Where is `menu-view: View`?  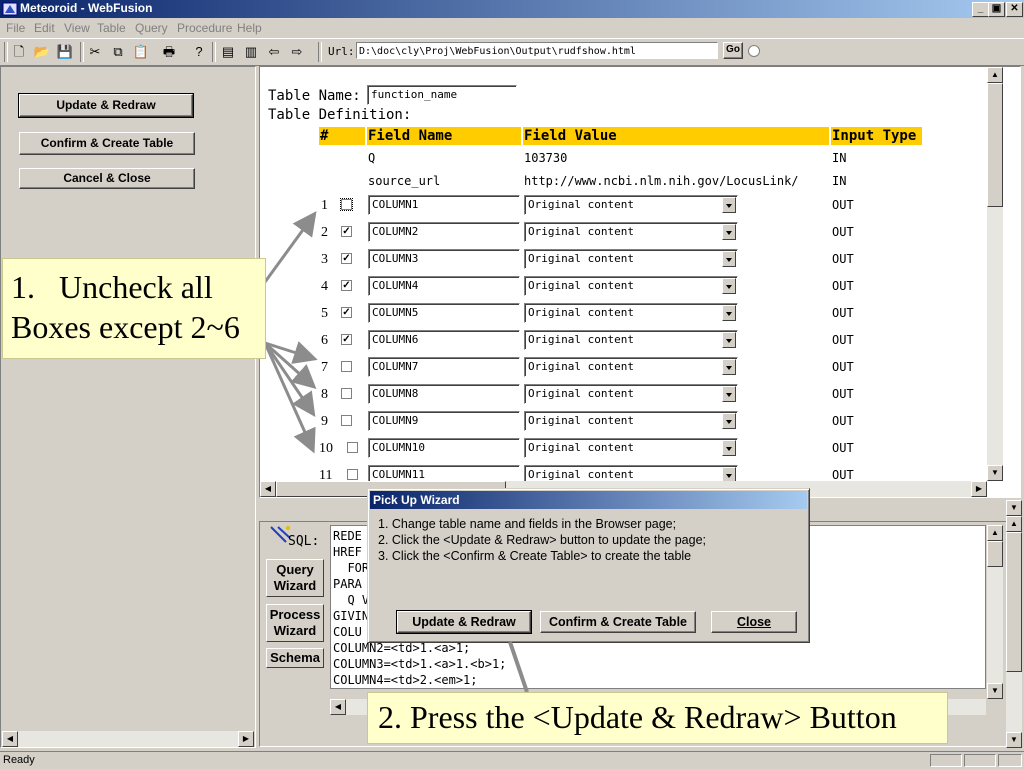
menu-view: View is located at coordinates (77, 28).